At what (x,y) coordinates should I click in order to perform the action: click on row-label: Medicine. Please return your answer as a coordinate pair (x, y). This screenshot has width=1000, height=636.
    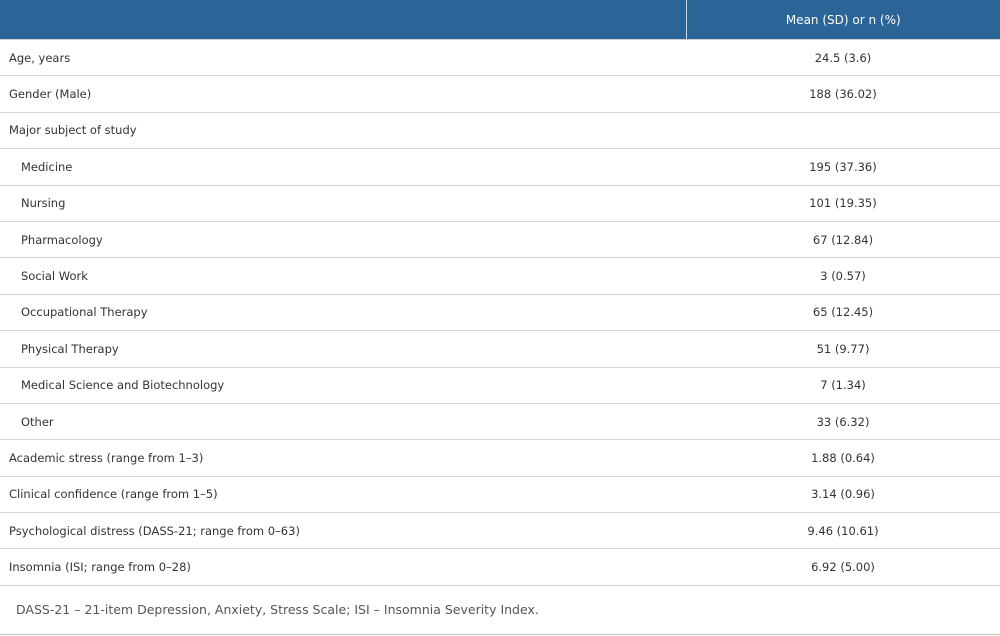
    Looking at the image, I should click on (343, 167).